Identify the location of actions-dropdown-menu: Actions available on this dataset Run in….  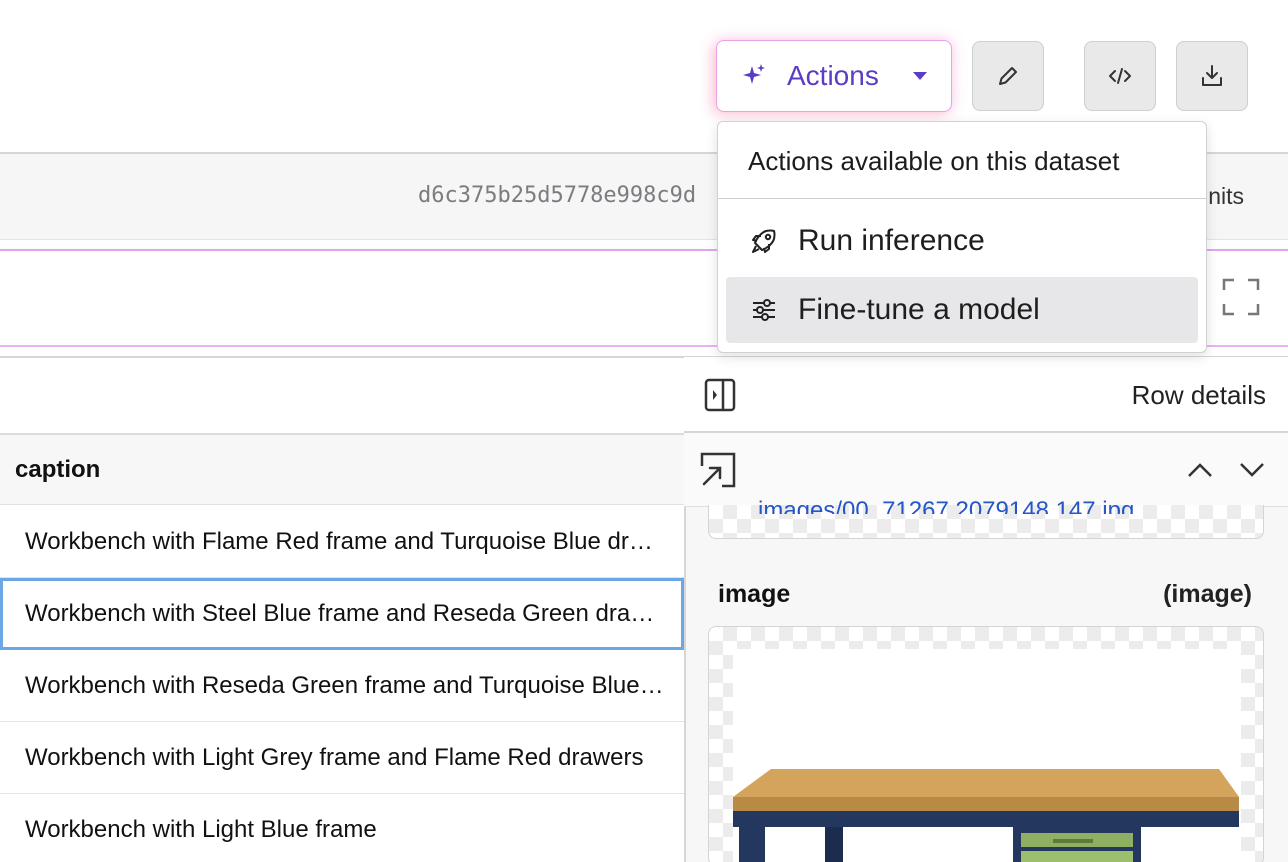
(962, 237).